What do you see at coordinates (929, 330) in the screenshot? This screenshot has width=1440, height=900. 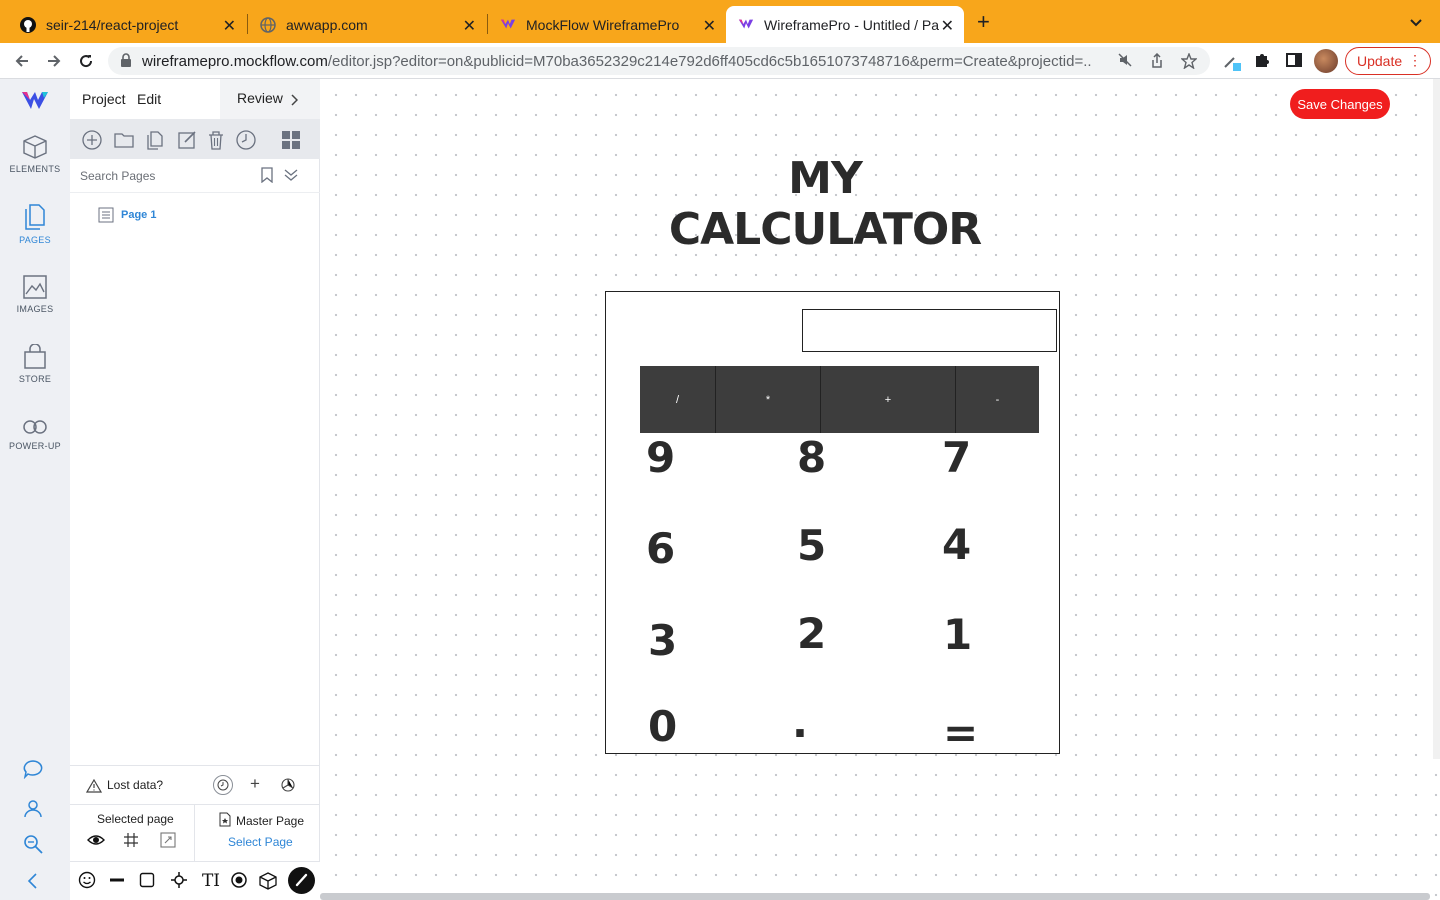 I see `calculator-display` at bounding box center [929, 330].